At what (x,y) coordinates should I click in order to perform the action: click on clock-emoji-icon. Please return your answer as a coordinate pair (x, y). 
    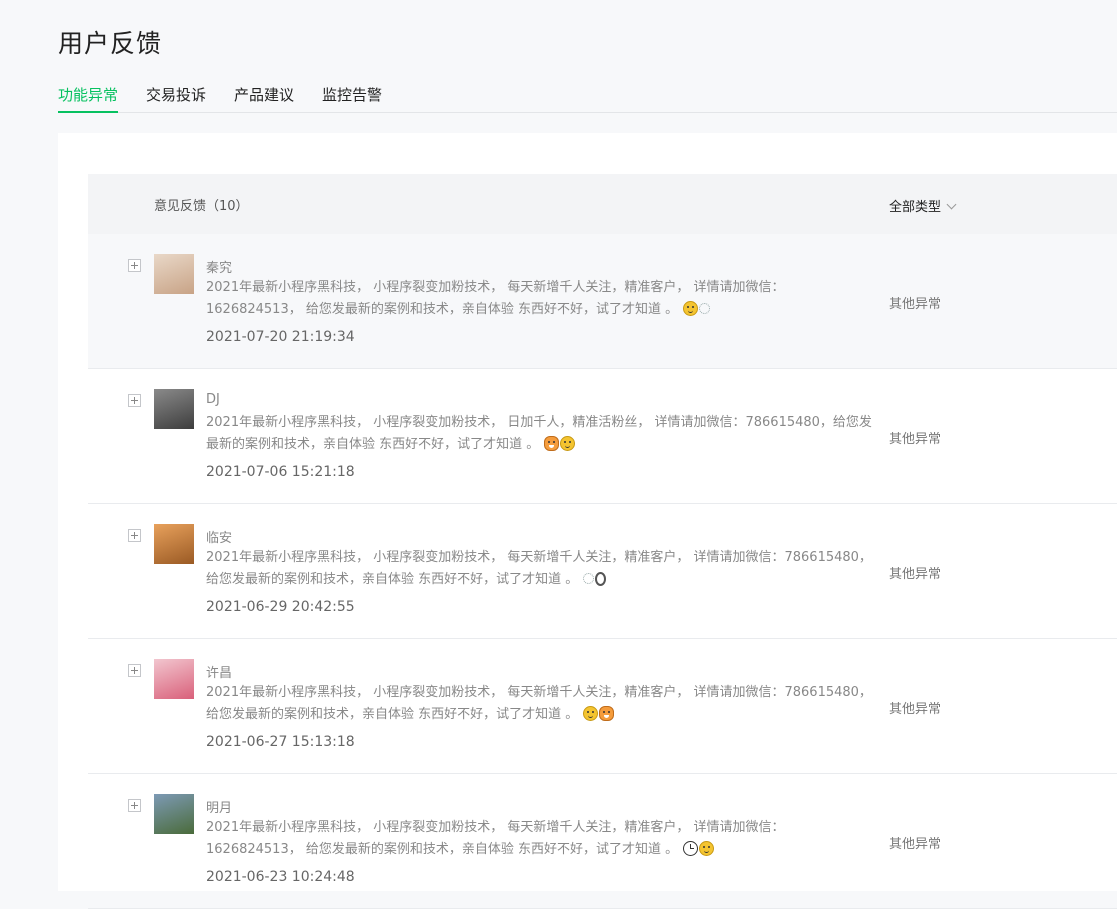
    Looking at the image, I should click on (691, 848).